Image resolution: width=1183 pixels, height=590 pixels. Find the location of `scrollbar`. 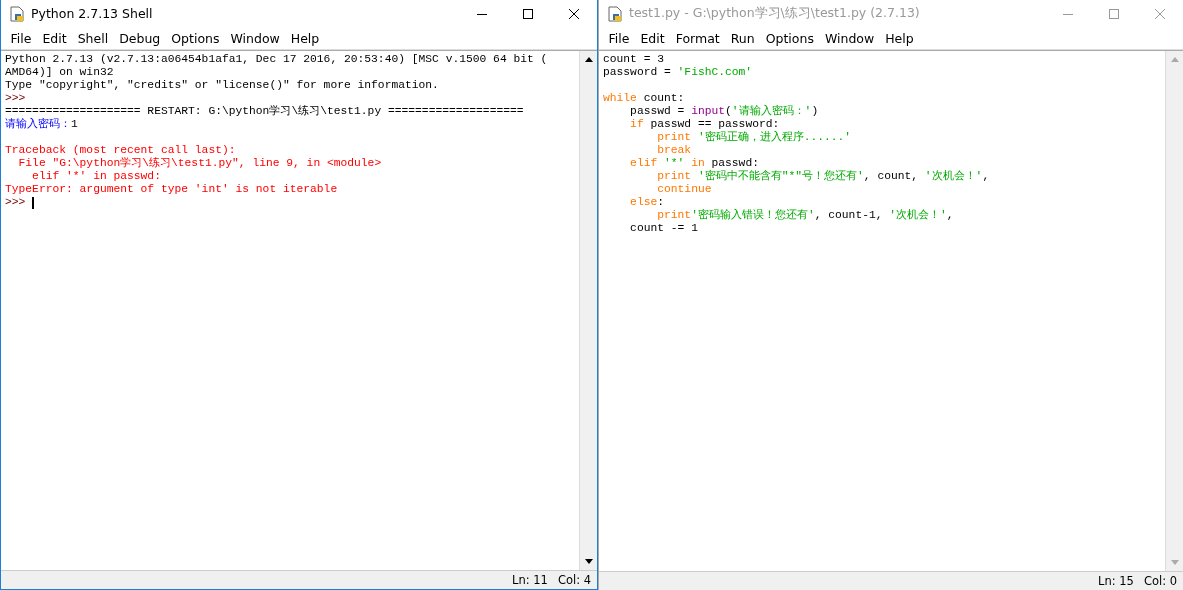

scrollbar is located at coordinates (588, 310).